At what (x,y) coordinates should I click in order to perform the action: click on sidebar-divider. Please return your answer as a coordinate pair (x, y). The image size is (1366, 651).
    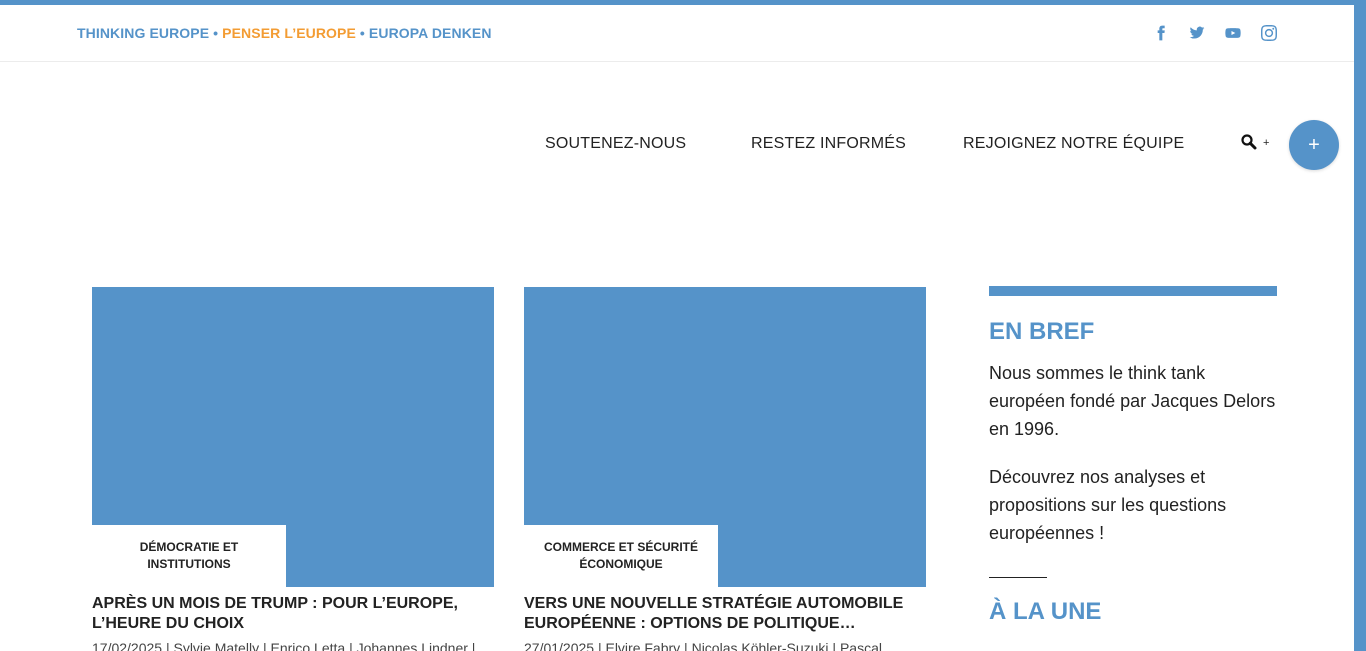
    Looking at the image, I should click on (1018, 577).